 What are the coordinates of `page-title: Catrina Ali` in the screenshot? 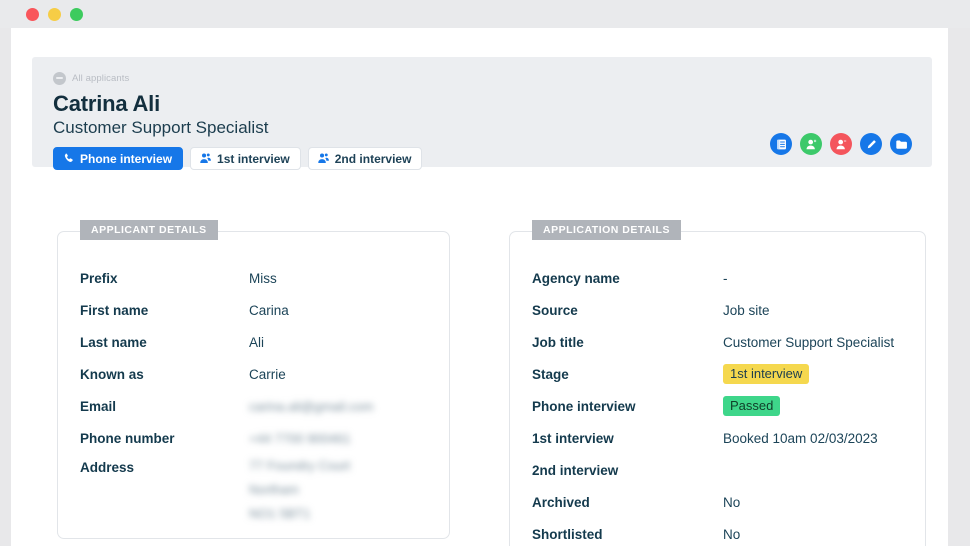 It's located at (107, 103).